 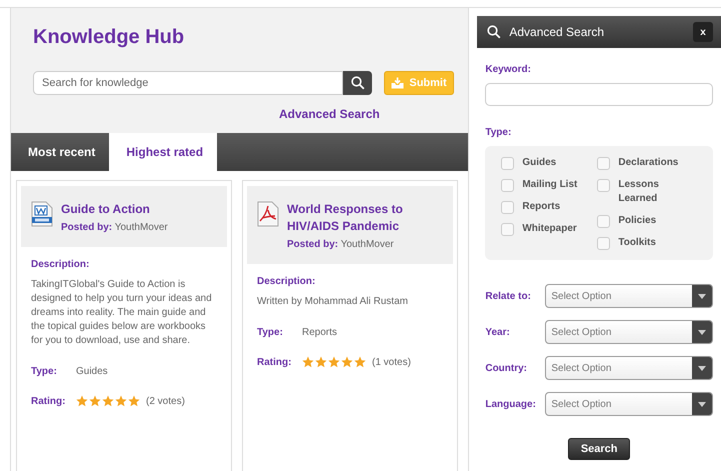 What do you see at coordinates (188, 83) in the screenshot?
I see `search-field: Search for knowledge` at bounding box center [188, 83].